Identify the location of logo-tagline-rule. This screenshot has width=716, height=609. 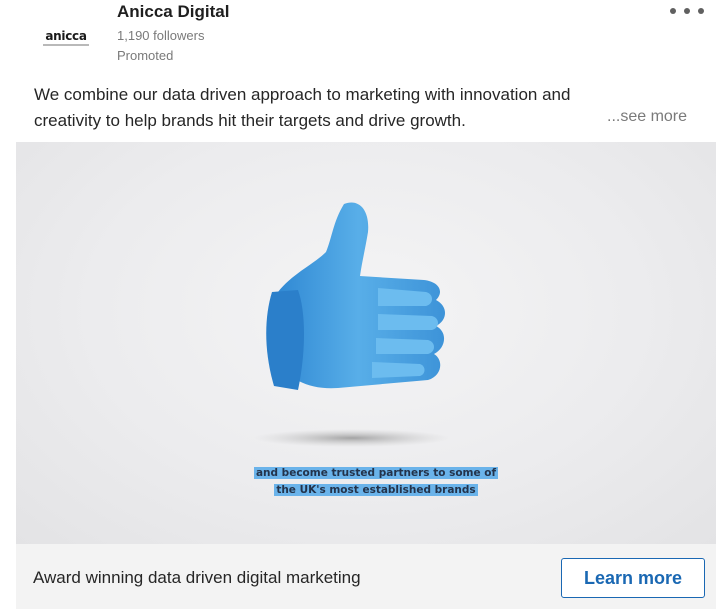
(66, 45).